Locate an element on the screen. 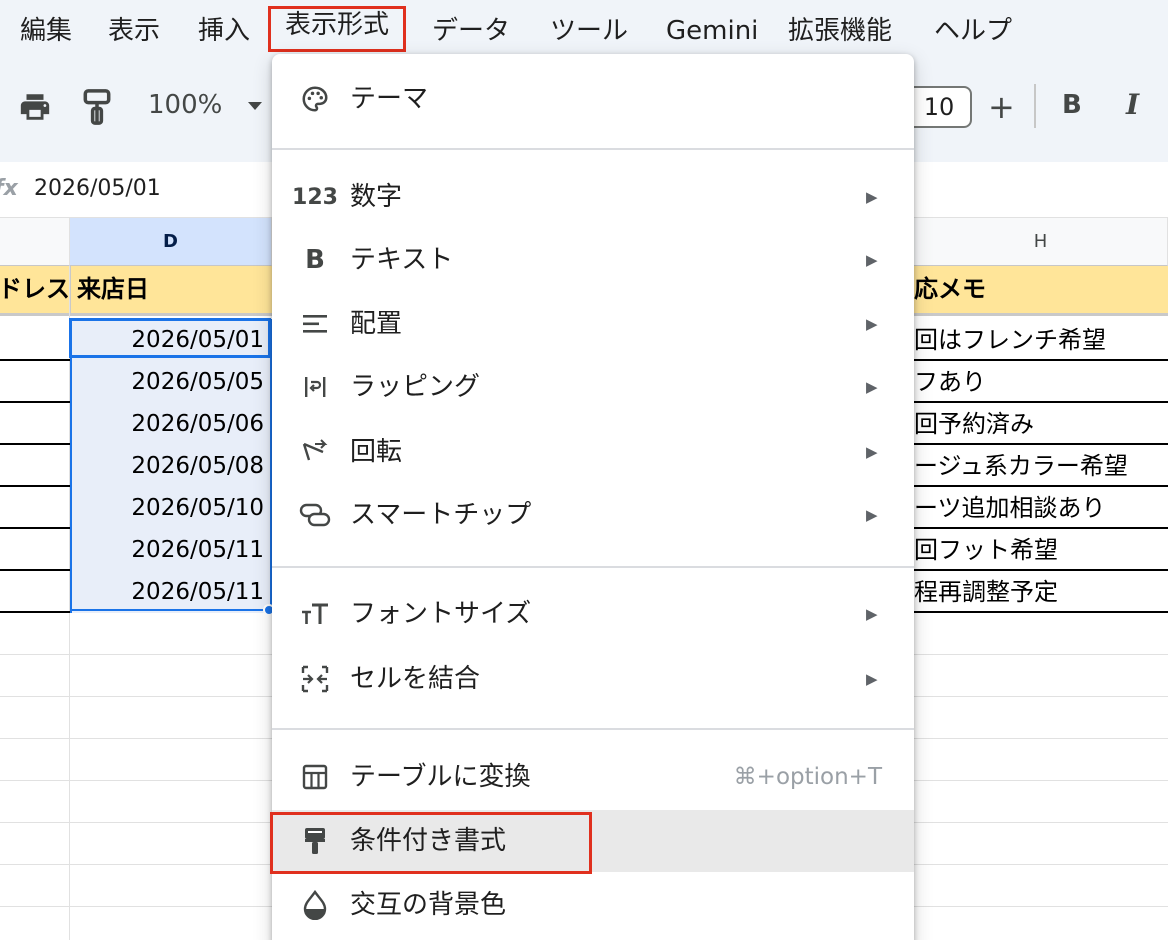 This screenshot has width=1168, height=940. keyboard-shortcut: ⌘+option+T is located at coordinates (807, 777).